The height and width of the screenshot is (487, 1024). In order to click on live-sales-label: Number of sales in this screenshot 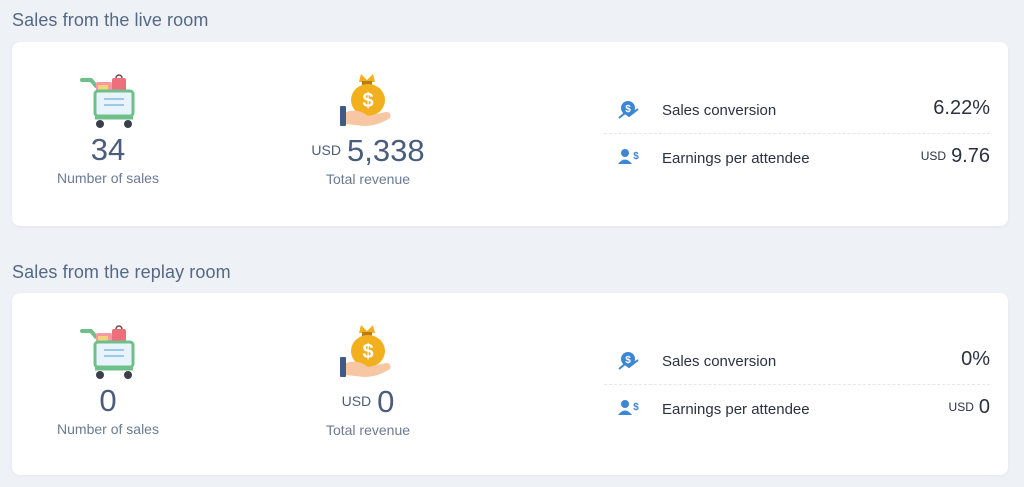, I will do `click(108, 178)`.